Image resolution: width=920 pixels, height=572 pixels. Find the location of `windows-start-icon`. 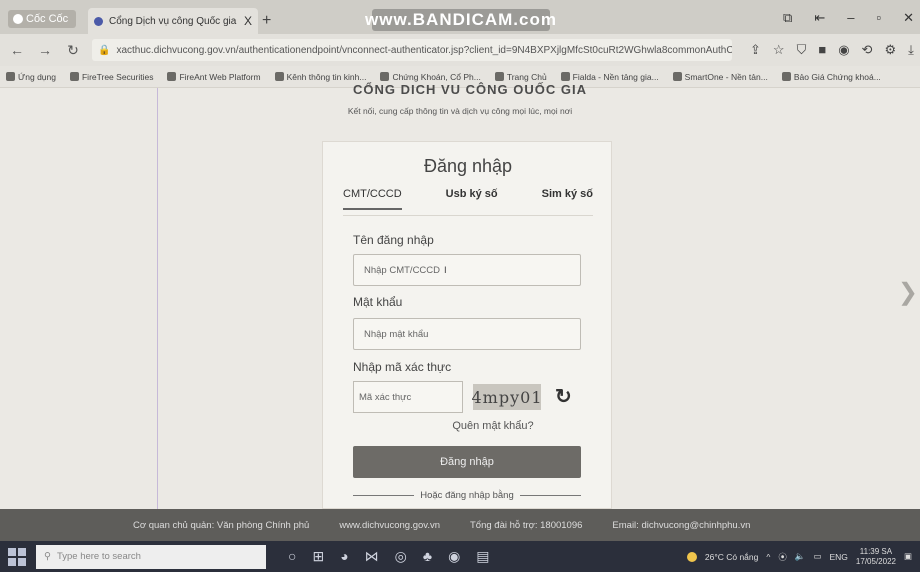

windows-start-icon is located at coordinates (17, 556).